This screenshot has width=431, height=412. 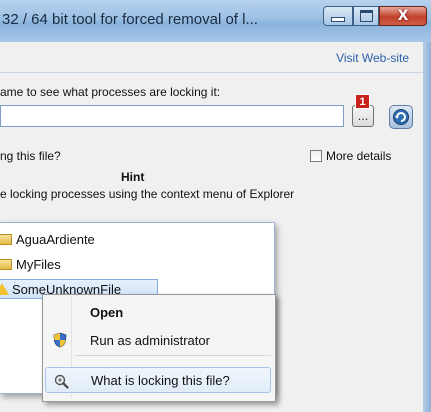 I want to click on list-item-label: MyFiles, so click(x=38, y=264).